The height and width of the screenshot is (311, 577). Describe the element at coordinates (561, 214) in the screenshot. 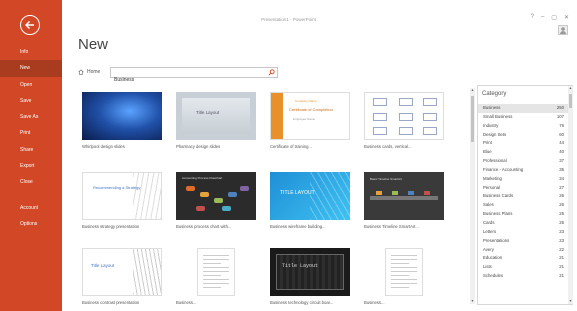

I see `category-count: 25` at that location.